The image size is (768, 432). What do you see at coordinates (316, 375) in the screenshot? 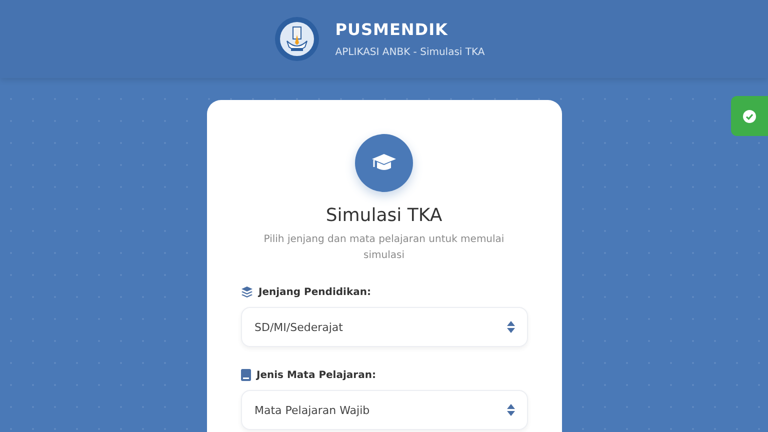
I see `field-label: Jenis Mata Pelajaran:` at bounding box center [316, 375].